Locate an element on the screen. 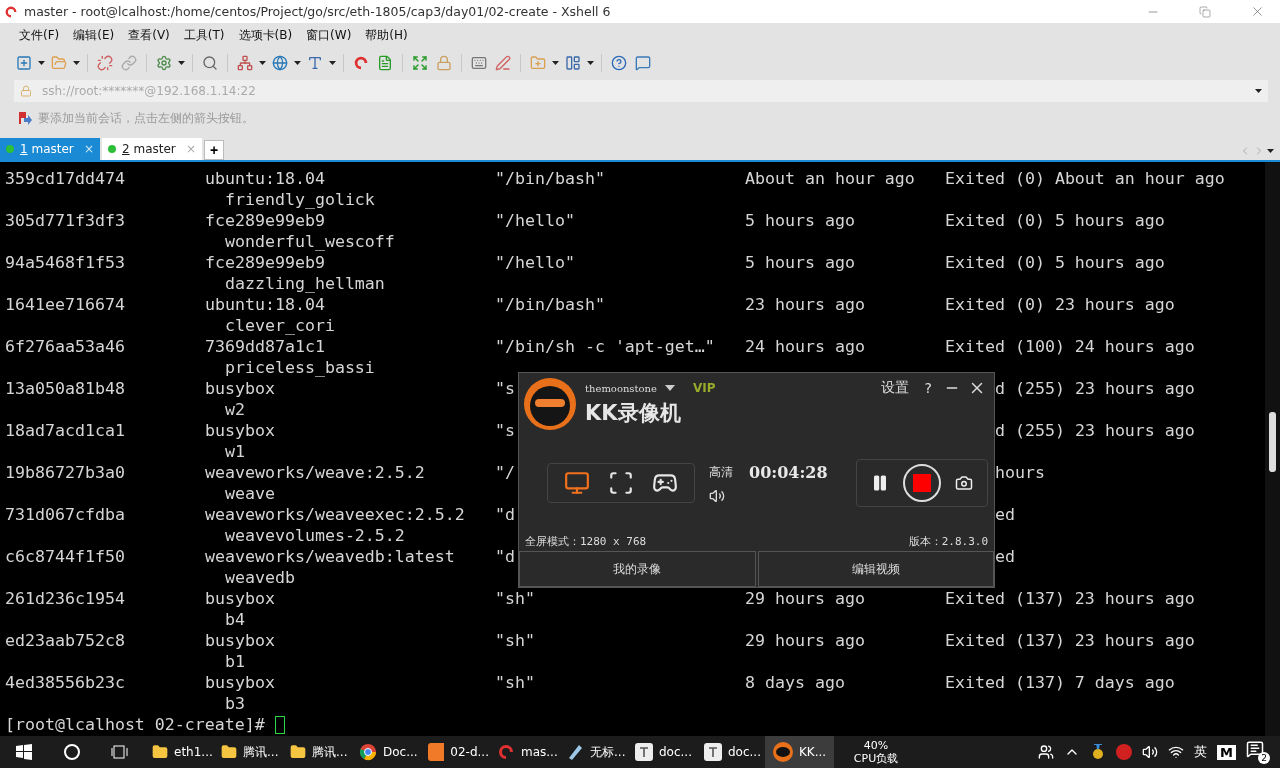  unlink-icon is located at coordinates (105, 63).